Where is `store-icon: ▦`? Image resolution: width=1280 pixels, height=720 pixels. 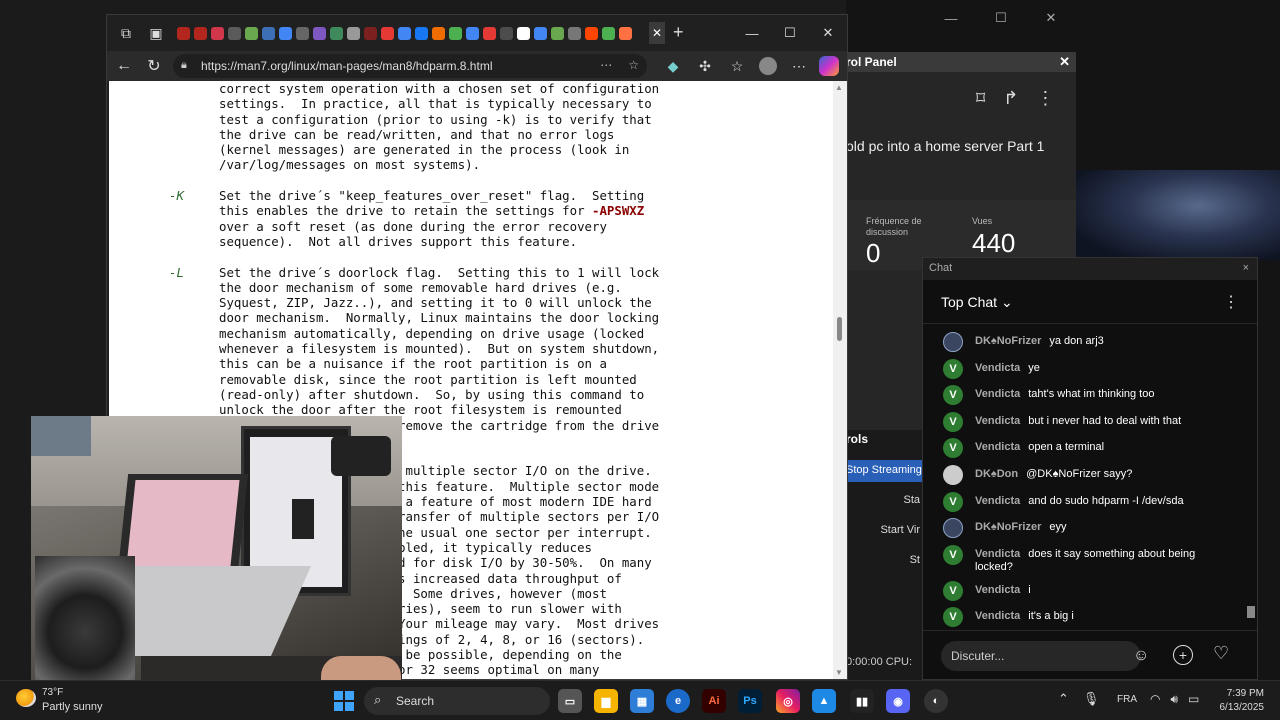 store-icon: ▦ is located at coordinates (642, 701).